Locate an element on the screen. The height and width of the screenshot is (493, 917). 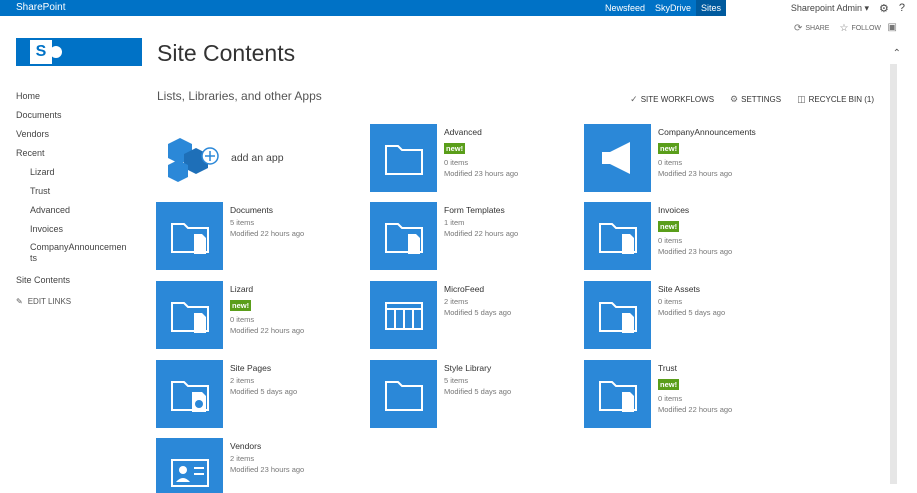
site-logo: S is located at coordinates (79, 52).